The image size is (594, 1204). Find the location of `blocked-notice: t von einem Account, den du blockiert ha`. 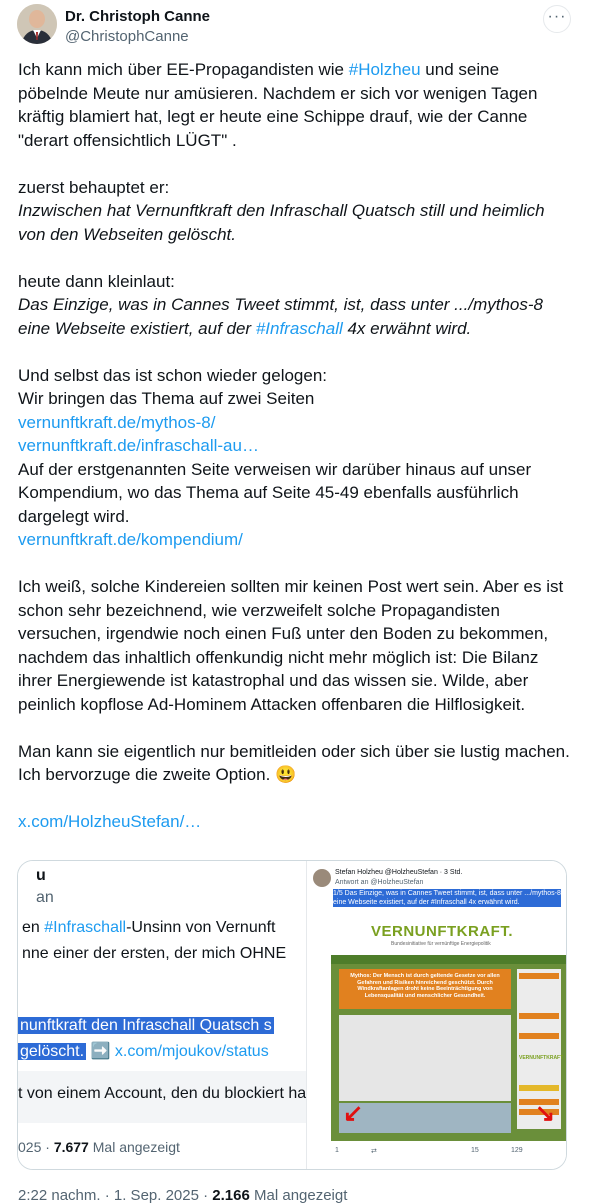

blocked-notice: t von einem Account, den du blockiert ha is located at coordinates (162, 1097).